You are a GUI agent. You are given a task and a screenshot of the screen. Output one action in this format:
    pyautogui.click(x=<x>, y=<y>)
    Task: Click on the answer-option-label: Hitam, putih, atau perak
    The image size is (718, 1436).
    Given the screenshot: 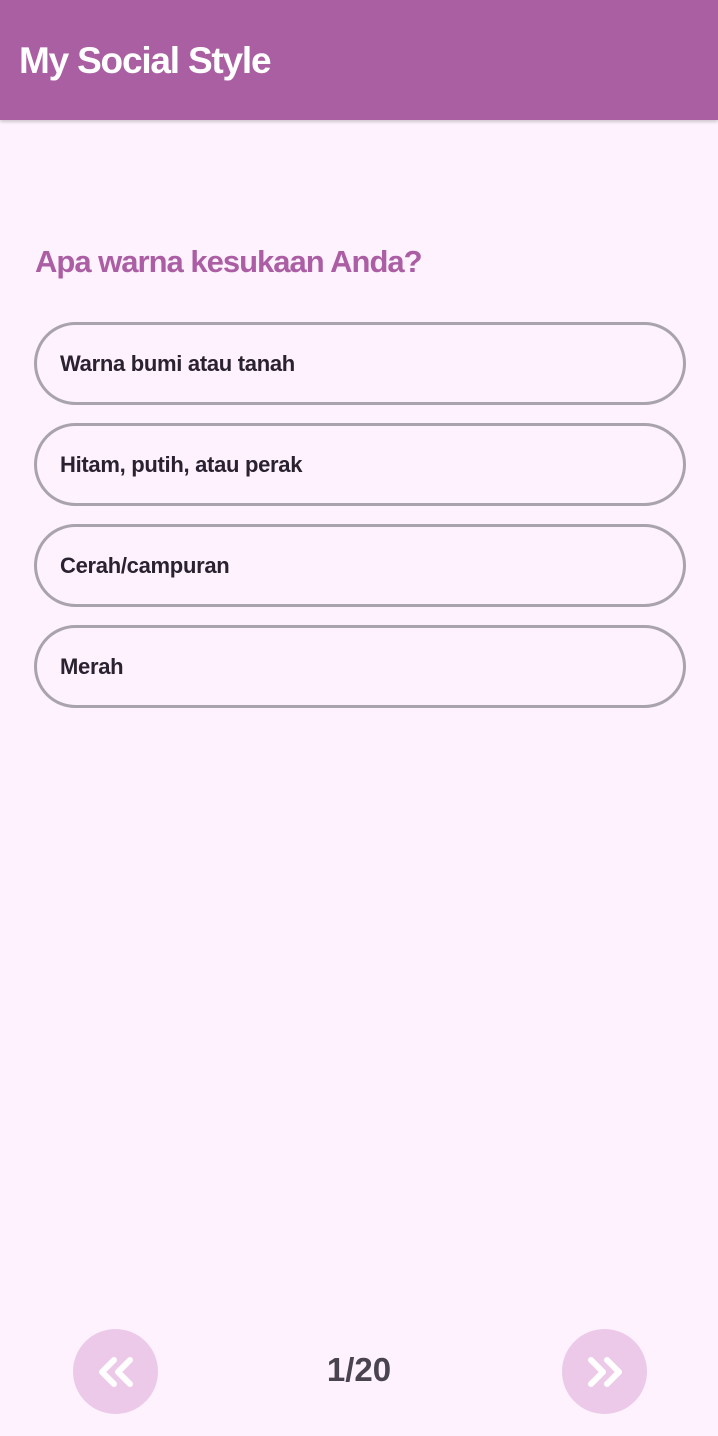 What is the action you would take?
    pyautogui.click(x=181, y=464)
    